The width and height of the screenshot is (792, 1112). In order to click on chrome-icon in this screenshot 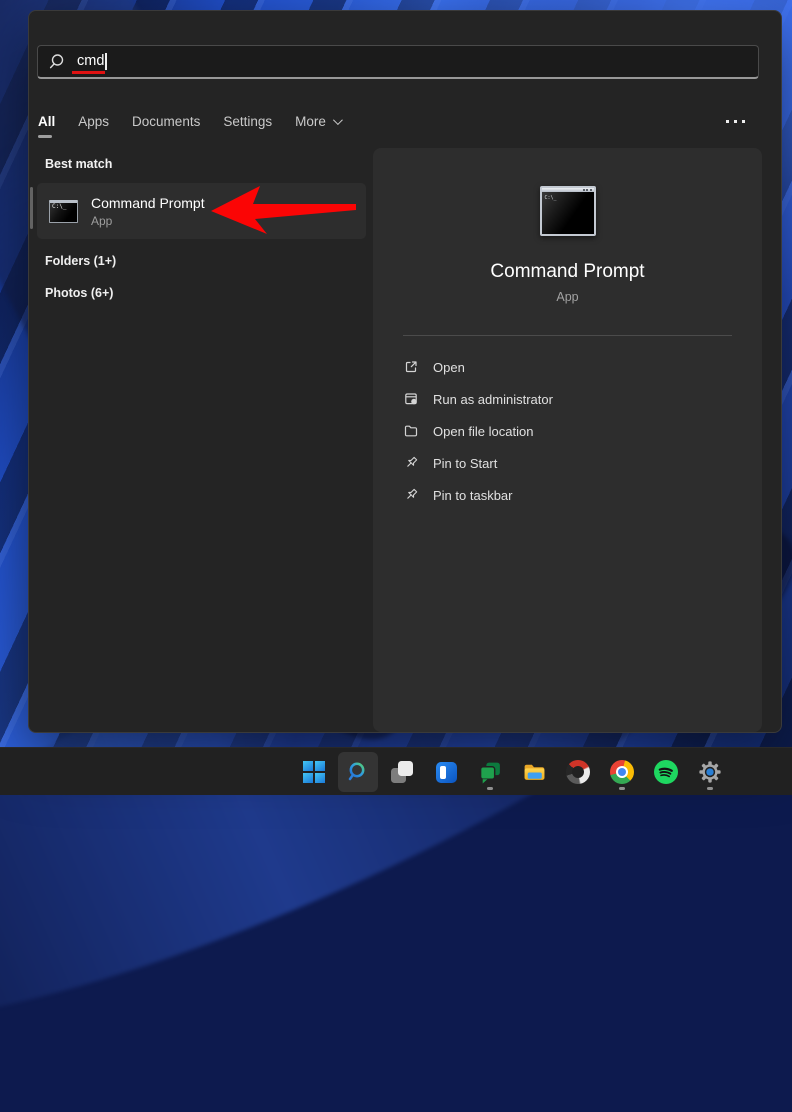, I will do `click(622, 772)`.